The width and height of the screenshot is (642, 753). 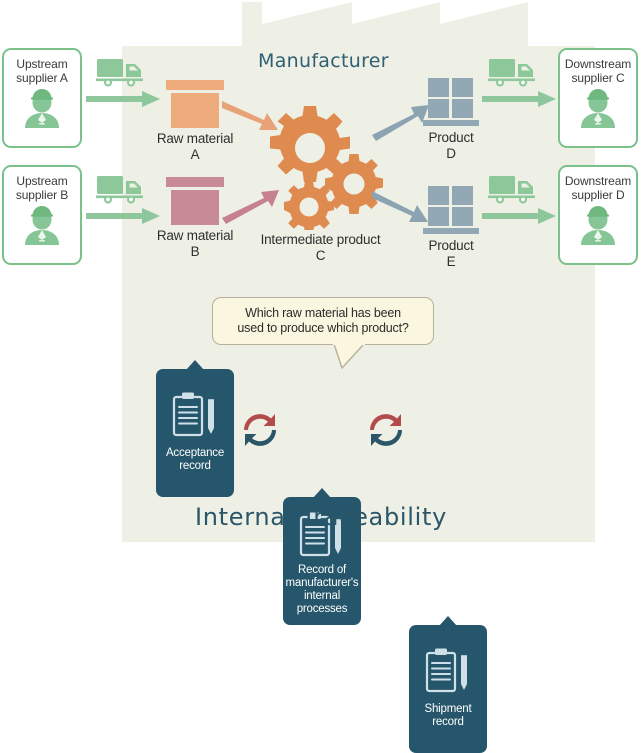 I want to click on record-card-acceptance: Acceptance record, so click(x=195, y=428).